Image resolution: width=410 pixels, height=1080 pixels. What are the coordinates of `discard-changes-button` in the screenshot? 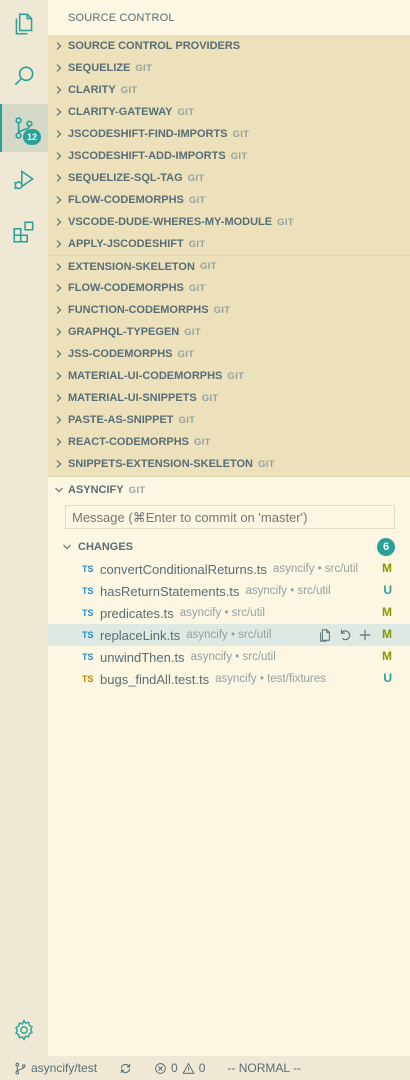 It's located at (344, 634).